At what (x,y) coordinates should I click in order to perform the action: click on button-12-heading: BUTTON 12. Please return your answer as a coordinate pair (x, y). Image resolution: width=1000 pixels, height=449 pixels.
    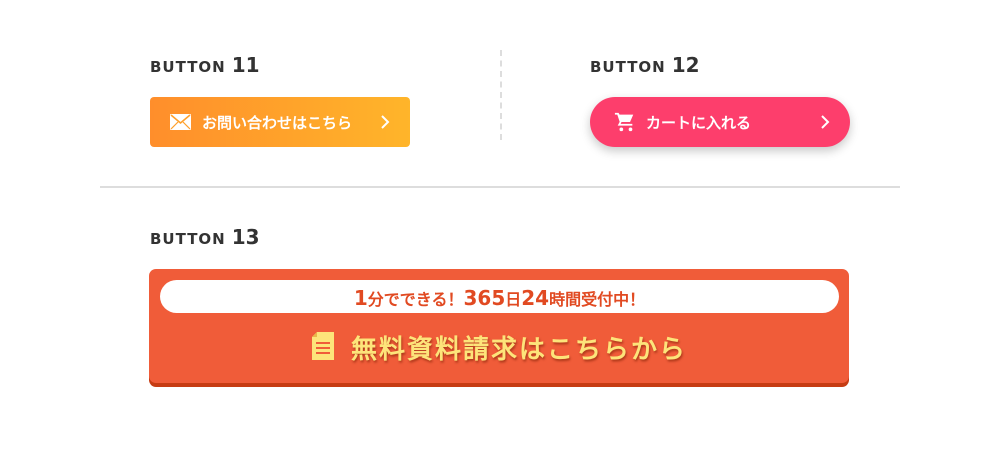
    Looking at the image, I should click on (645, 65).